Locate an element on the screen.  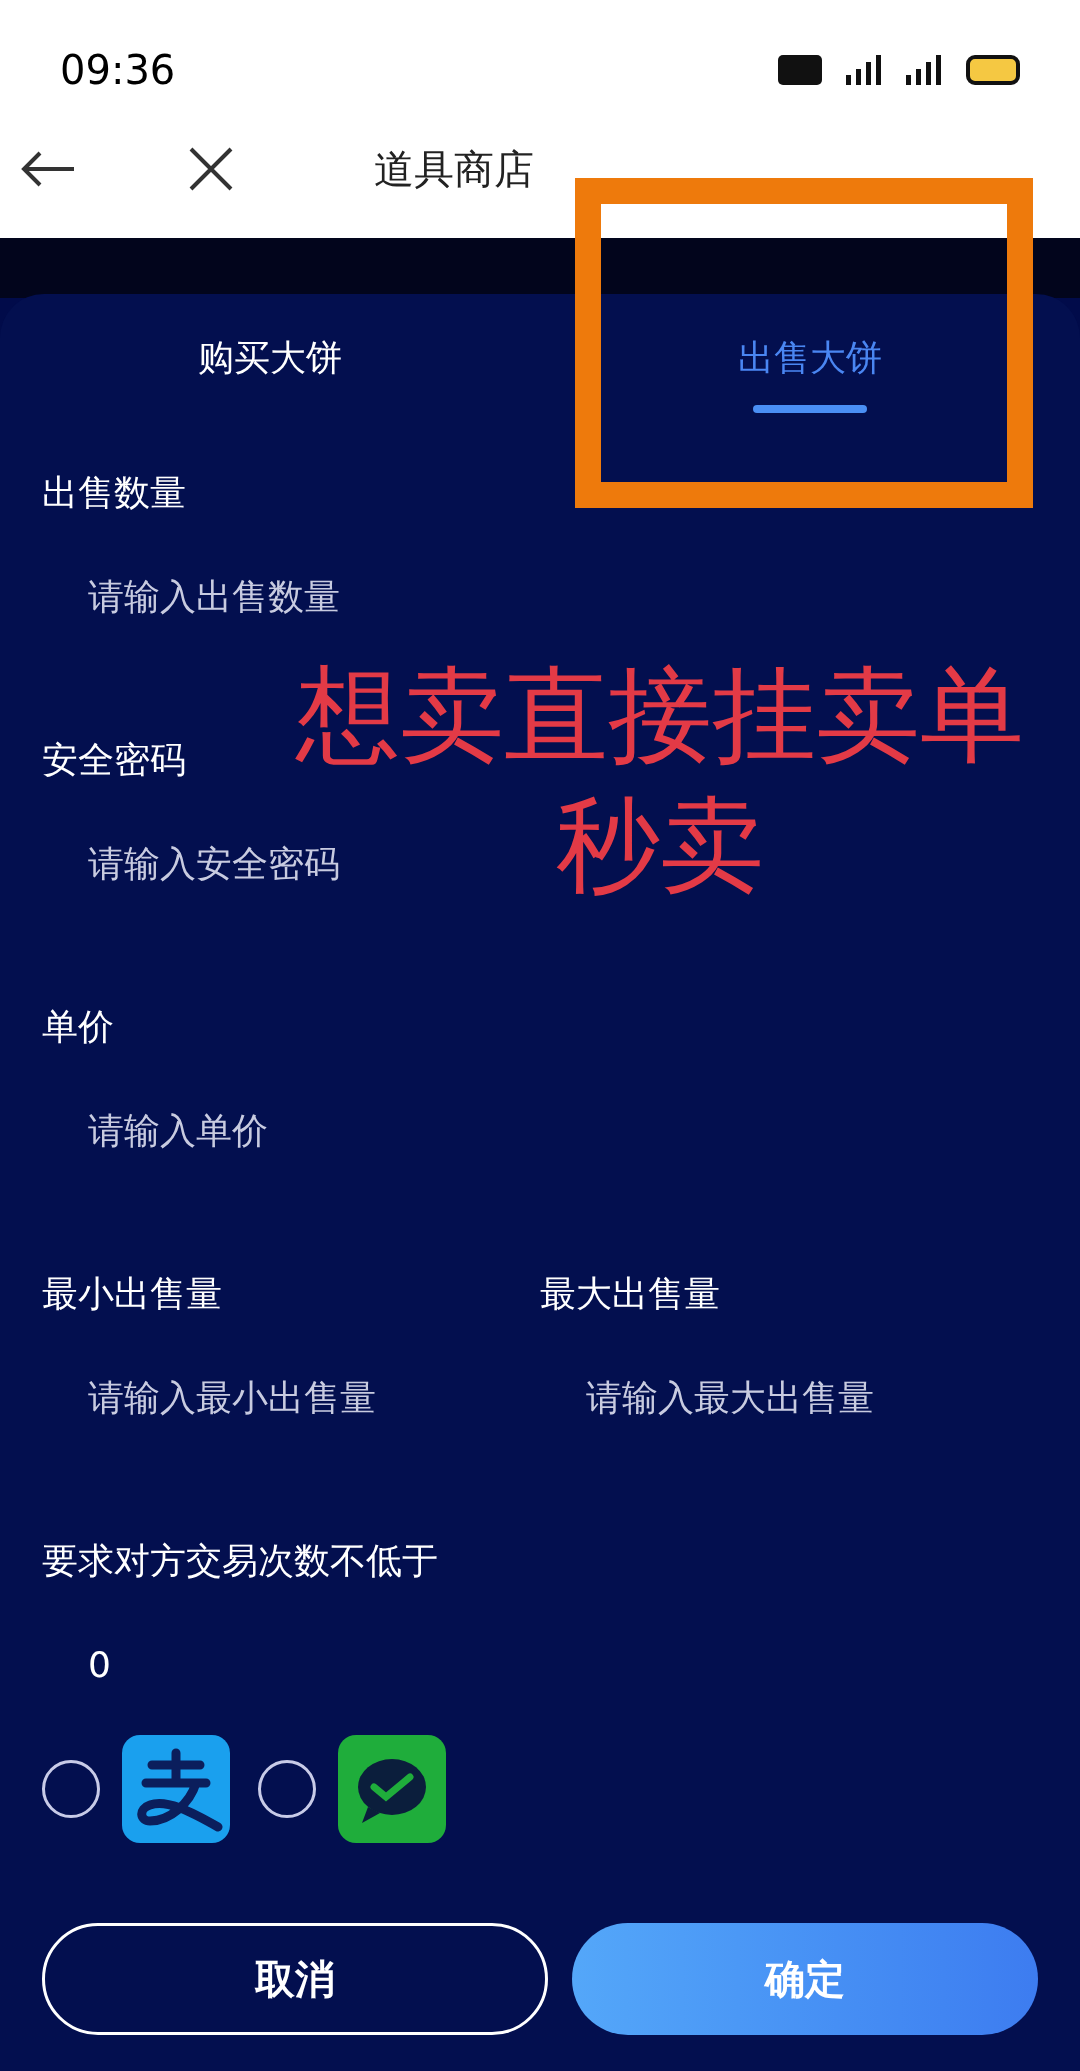
input-field: 0 is located at coordinates (262, 1664).